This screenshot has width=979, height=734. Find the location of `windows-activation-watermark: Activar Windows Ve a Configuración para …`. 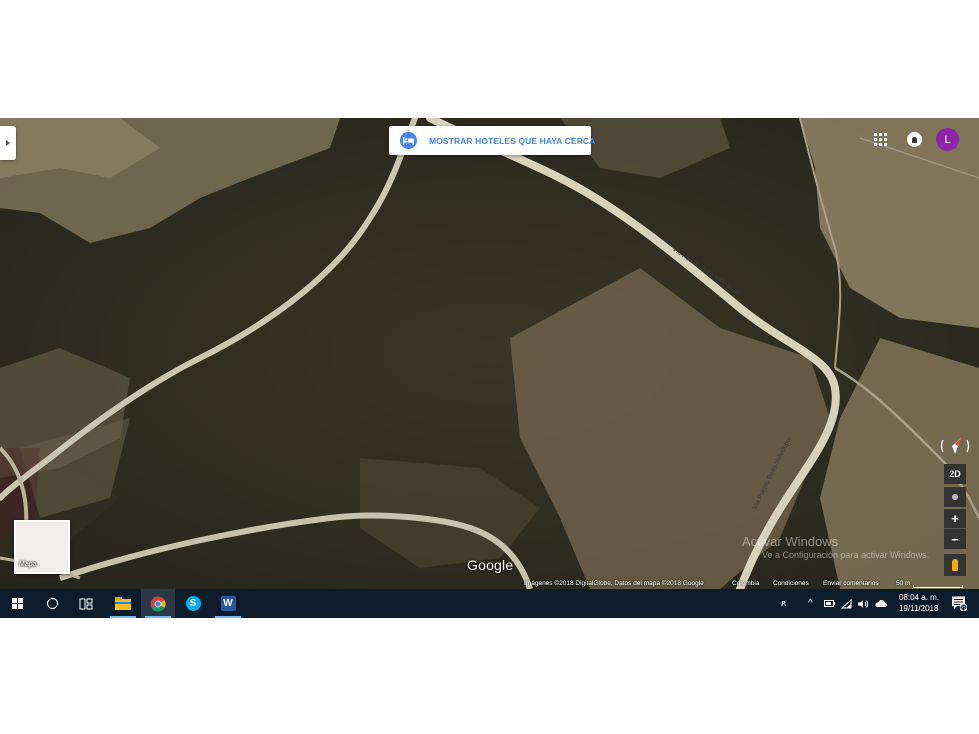

windows-activation-watermark: Activar Windows Ve a Configuración para … is located at coordinates (835, 547).